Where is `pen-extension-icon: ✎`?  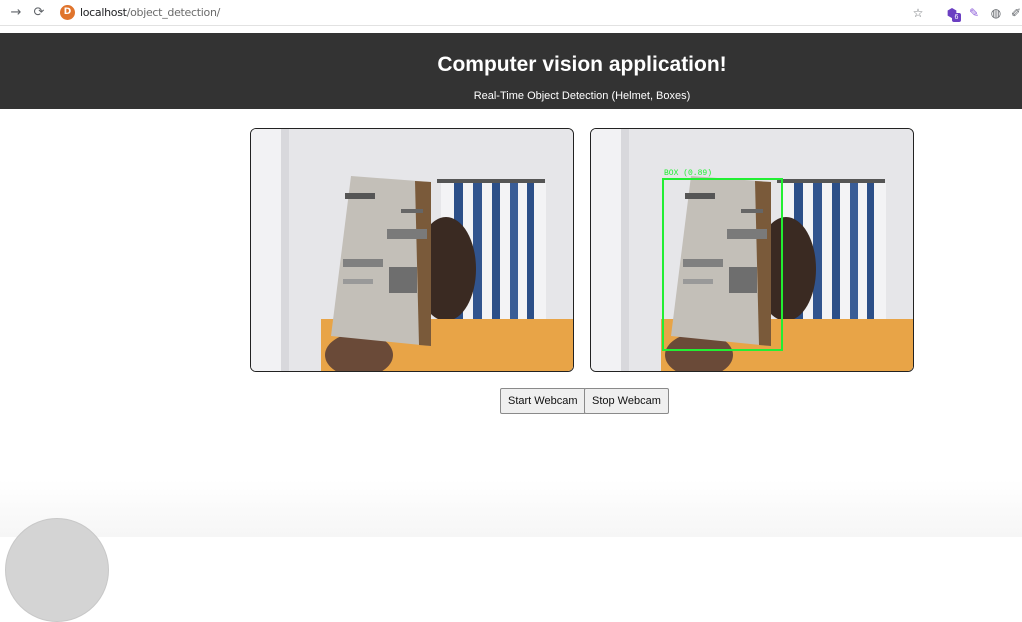 pen-extension-icon: ✎ is located at coordinates (974, 13).